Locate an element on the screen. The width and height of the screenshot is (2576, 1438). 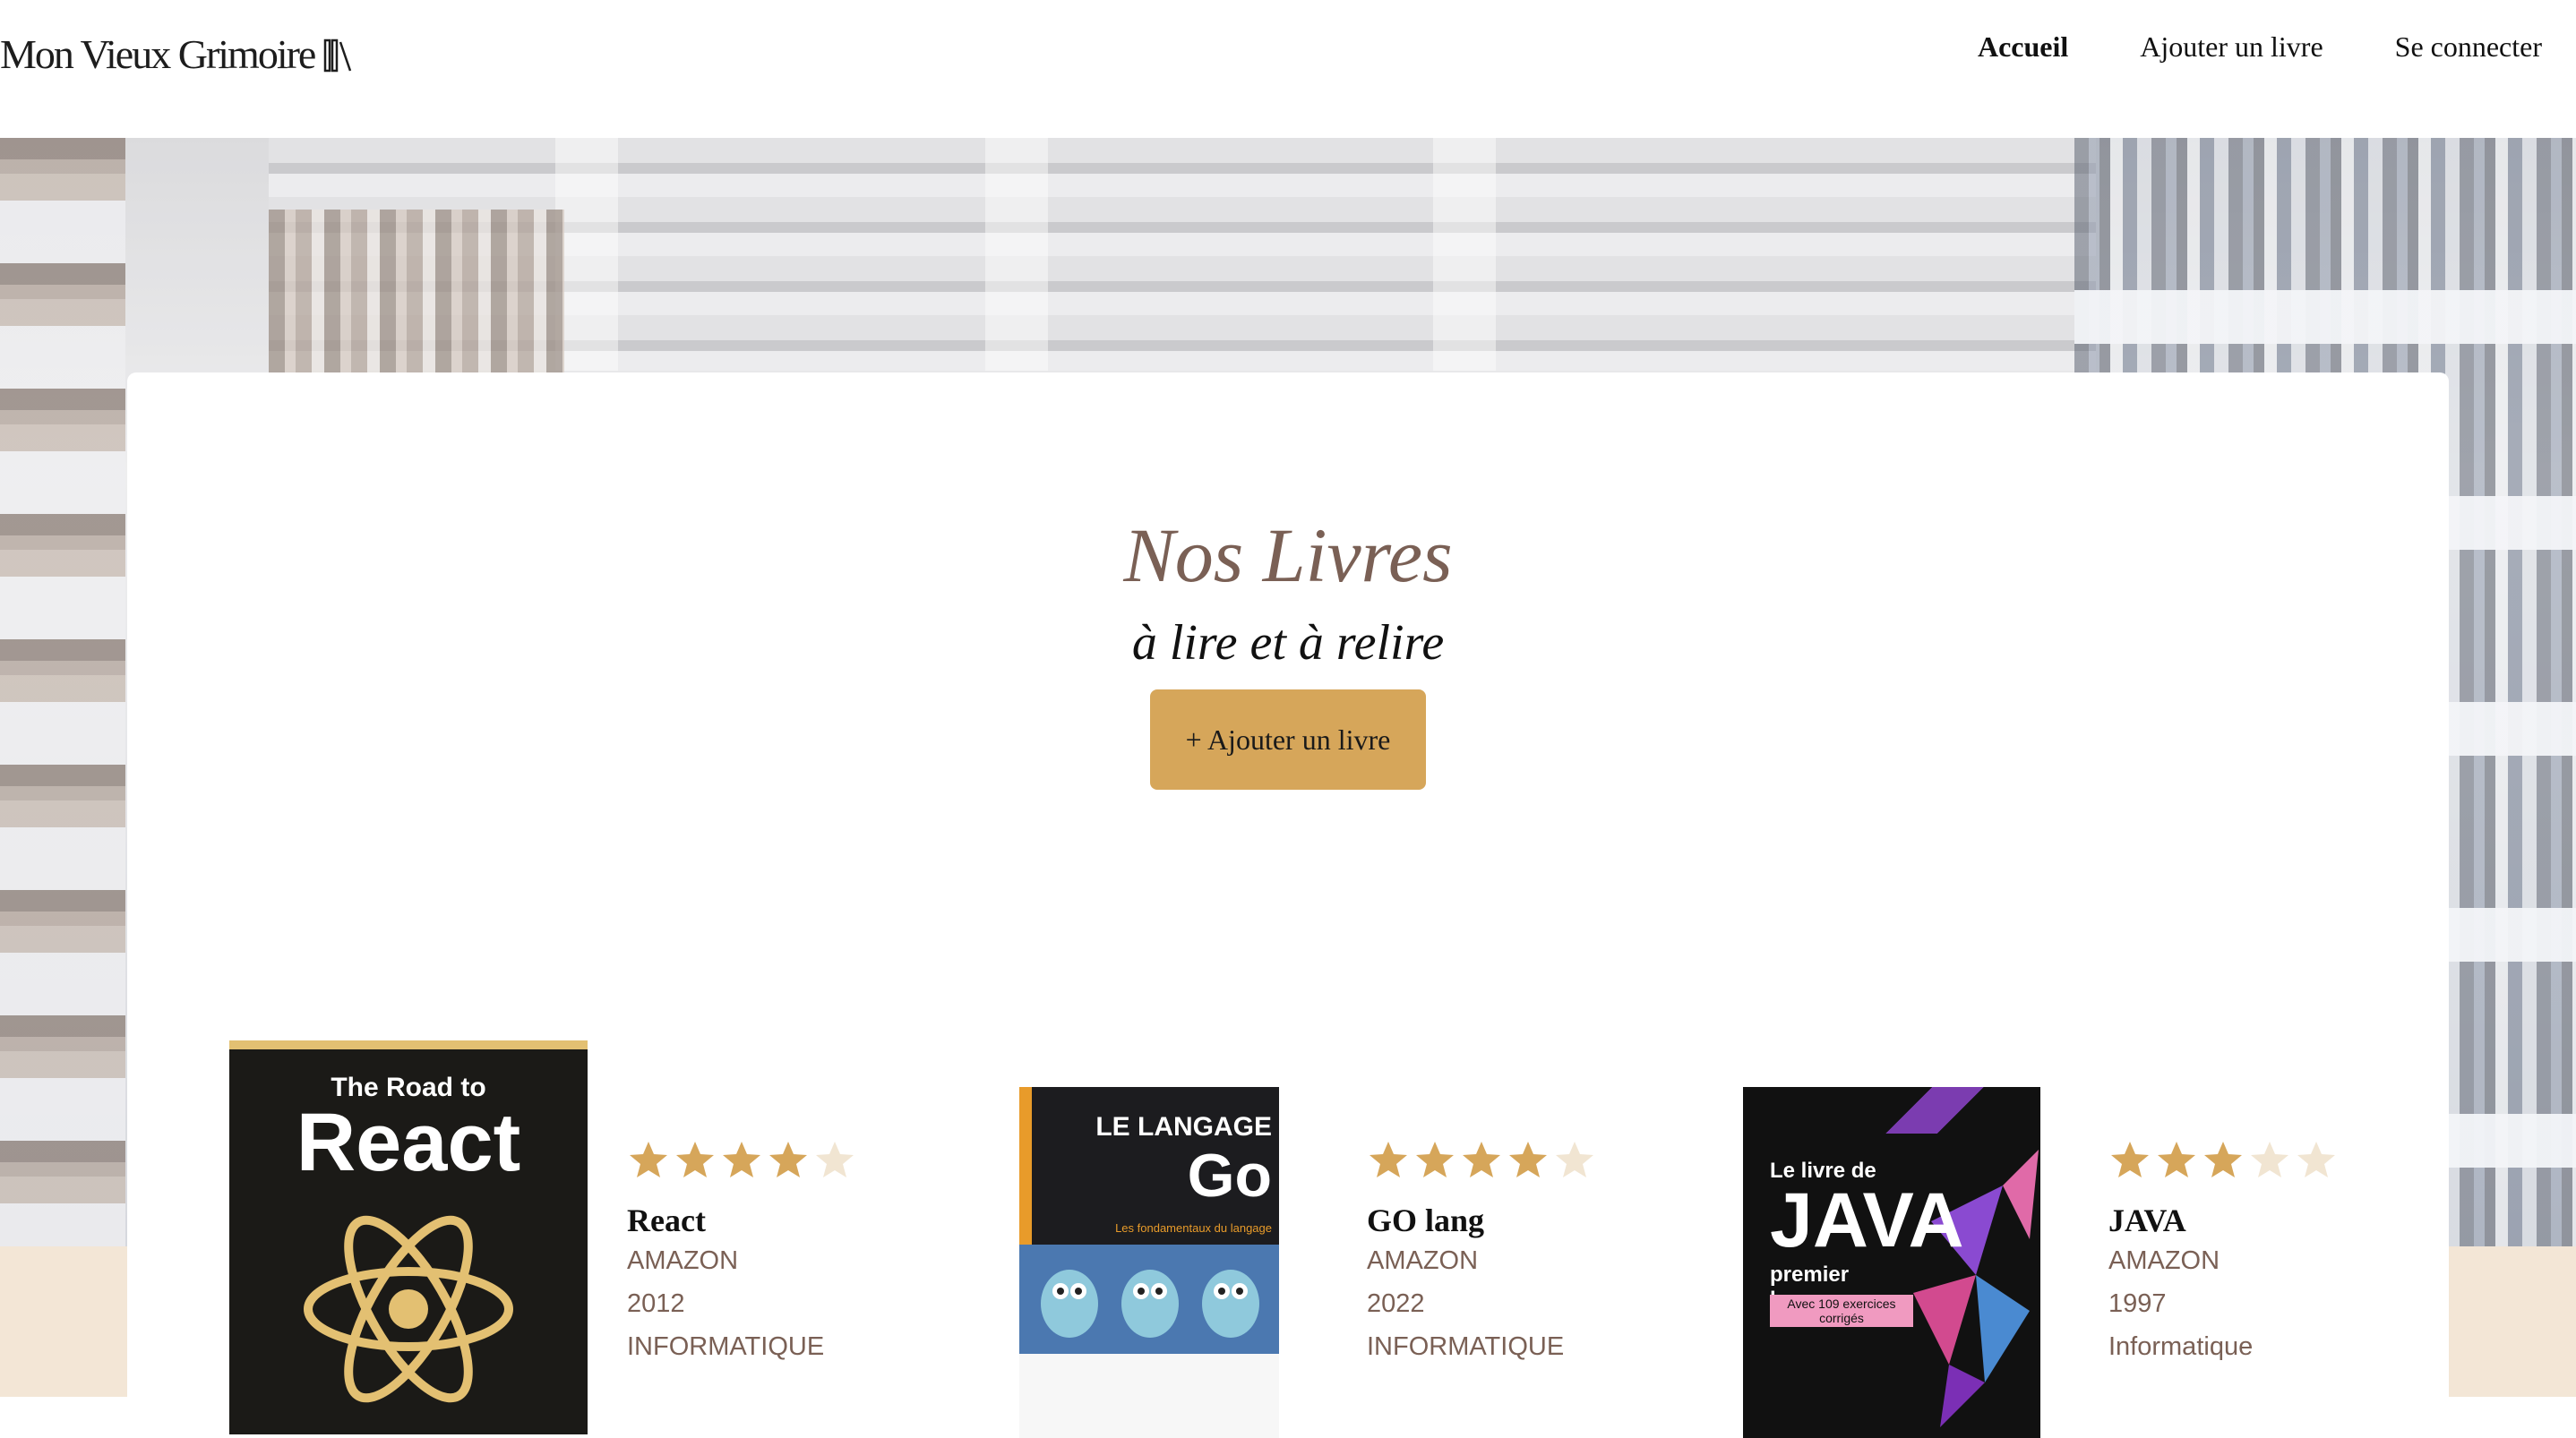
book-cover: The Road to React is located at coordinates (408, 1237).